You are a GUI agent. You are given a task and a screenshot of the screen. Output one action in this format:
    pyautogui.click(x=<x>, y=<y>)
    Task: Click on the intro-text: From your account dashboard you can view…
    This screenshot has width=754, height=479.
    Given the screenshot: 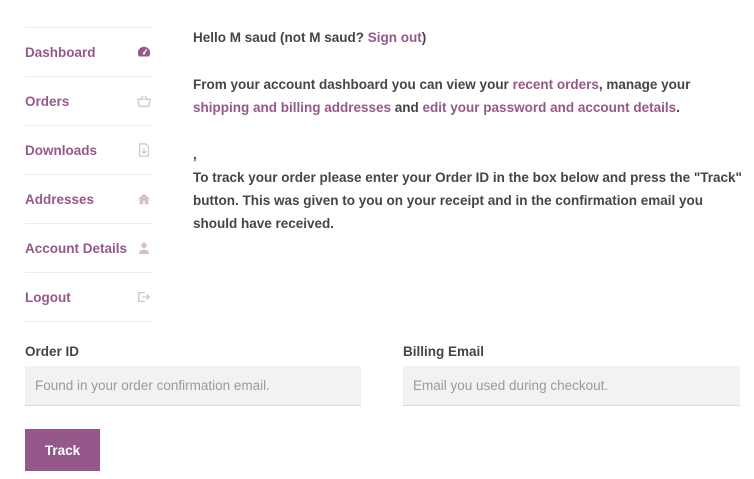 What is the action you would take?
    pyautogui.click(x=353, y=84)
    